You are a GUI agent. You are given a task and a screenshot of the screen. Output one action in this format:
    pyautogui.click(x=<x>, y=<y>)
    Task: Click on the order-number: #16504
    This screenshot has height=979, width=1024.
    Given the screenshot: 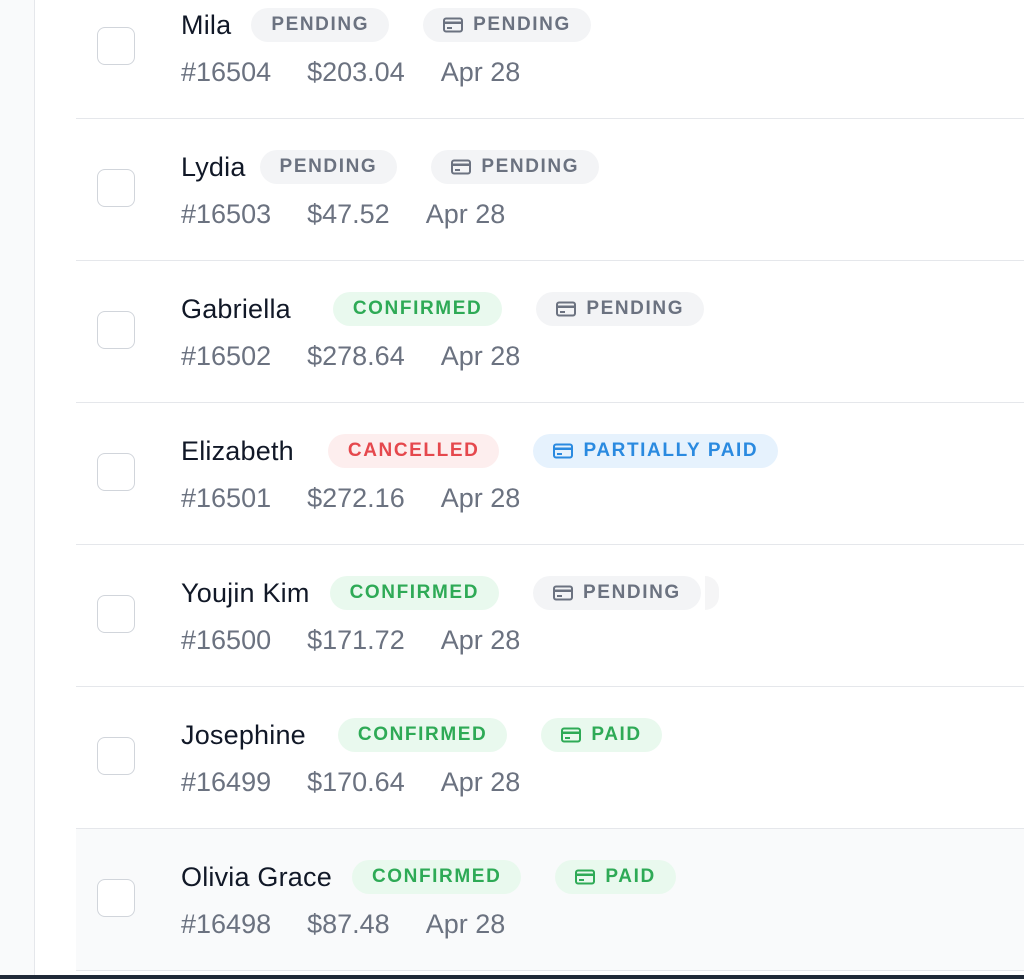 What is the action you would take?
    pyautogui.click(x=226, y=72)
    